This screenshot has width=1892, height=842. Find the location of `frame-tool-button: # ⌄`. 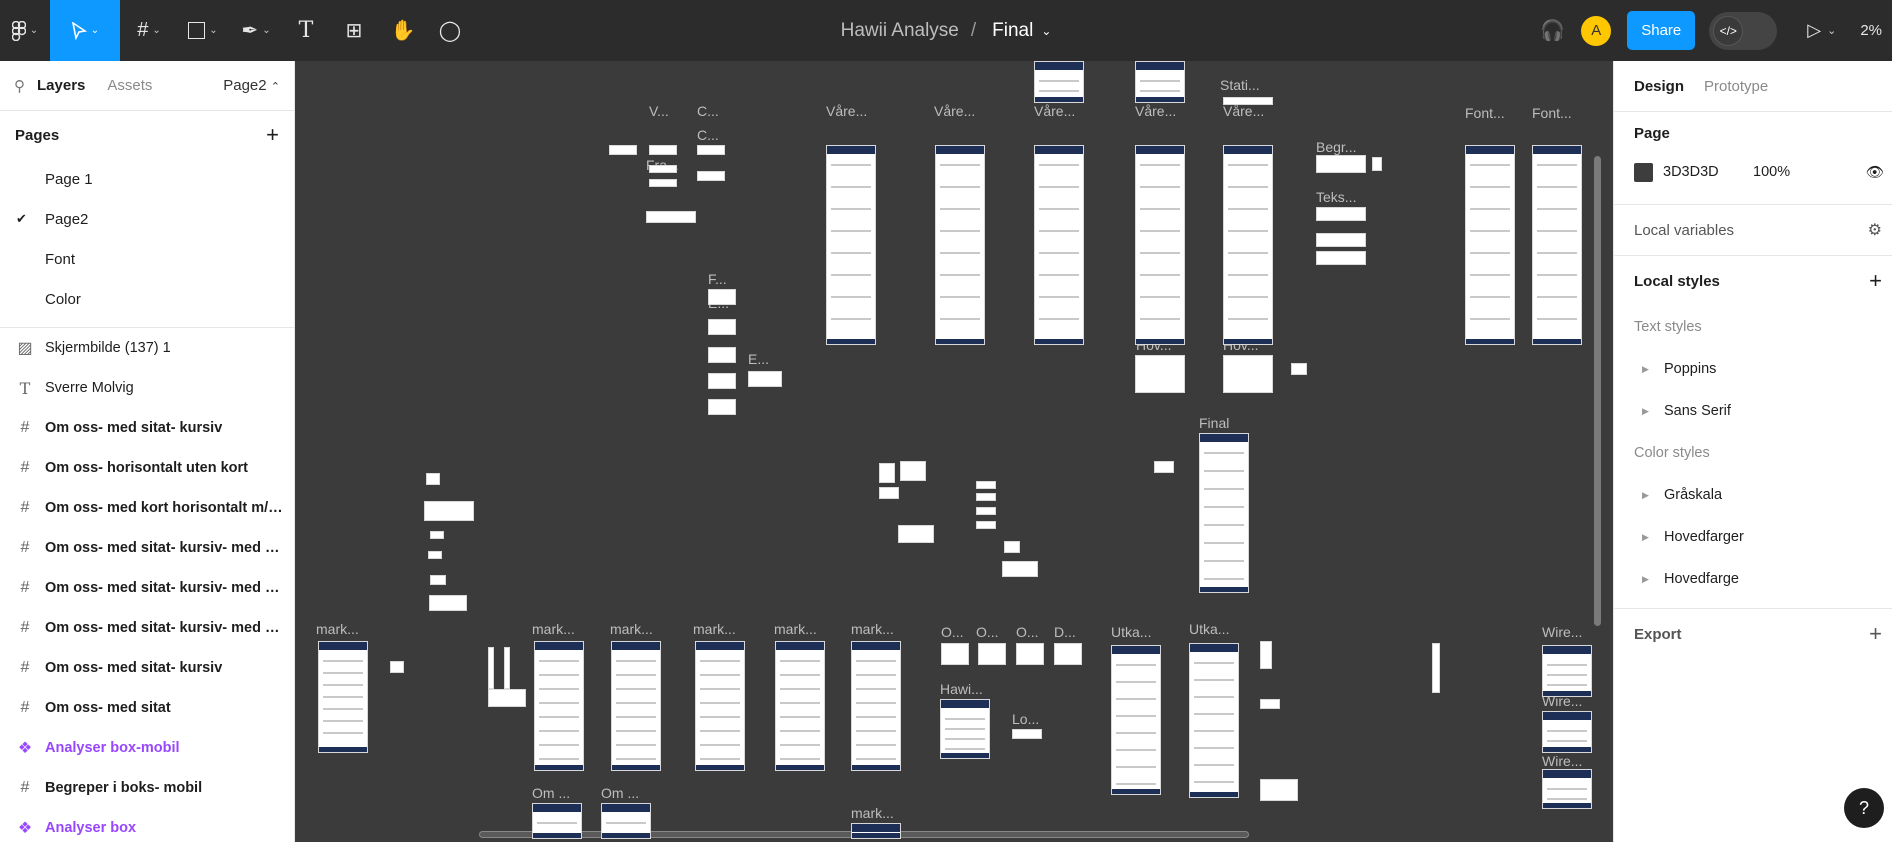

frame-tool-button: # ⌄ is located at coordinates (149, 30).